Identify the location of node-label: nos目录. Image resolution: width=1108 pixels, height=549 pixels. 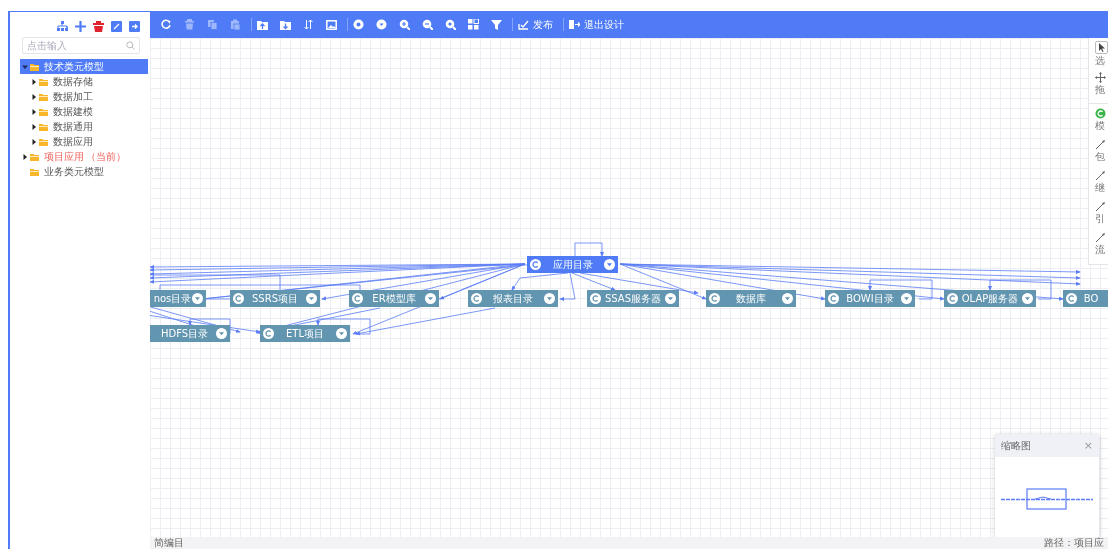
(172, 298).